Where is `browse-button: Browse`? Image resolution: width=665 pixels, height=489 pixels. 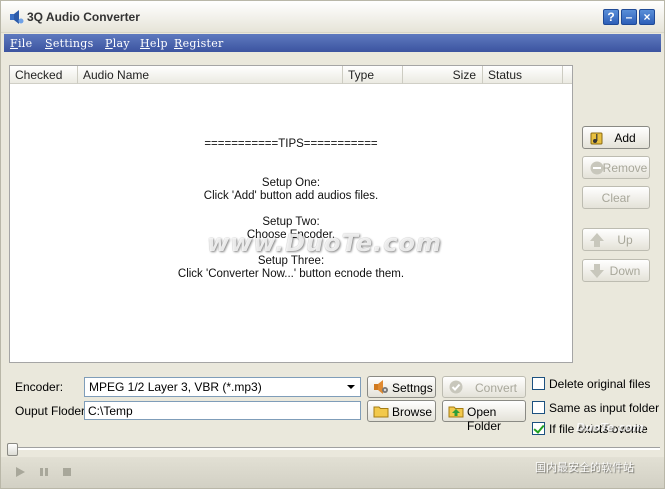
browse-button: Browse is located at coordinates (401, 411).